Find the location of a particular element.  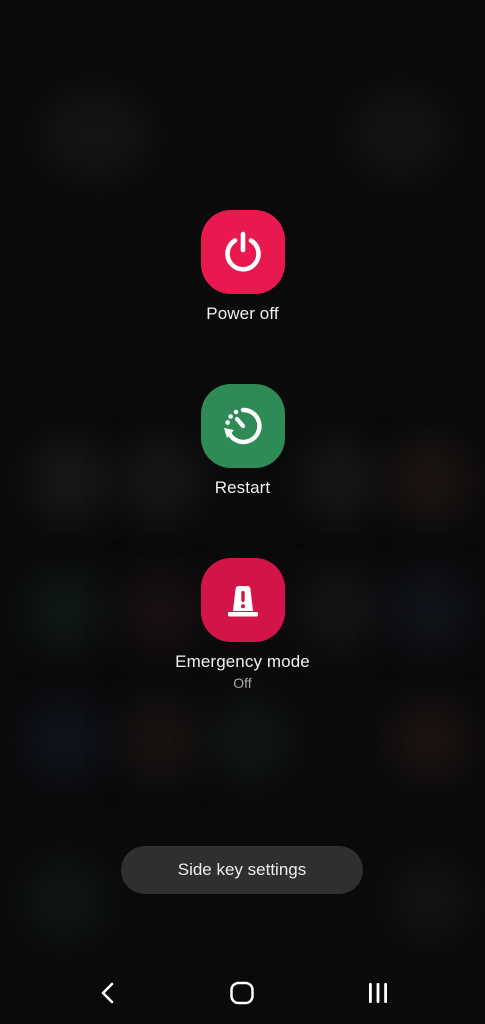

recents-button is located at coordinates (378, 993).